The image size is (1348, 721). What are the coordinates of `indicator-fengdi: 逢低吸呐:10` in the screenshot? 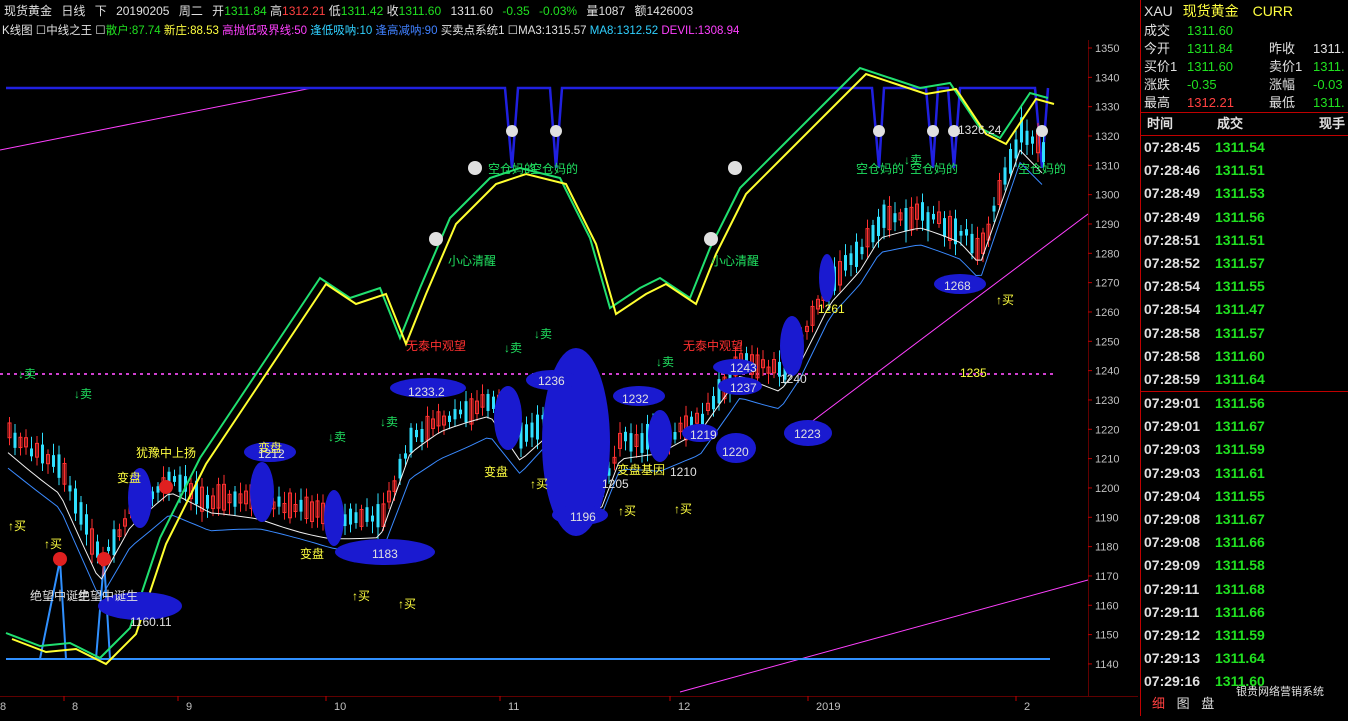 It's located at (341, 31).